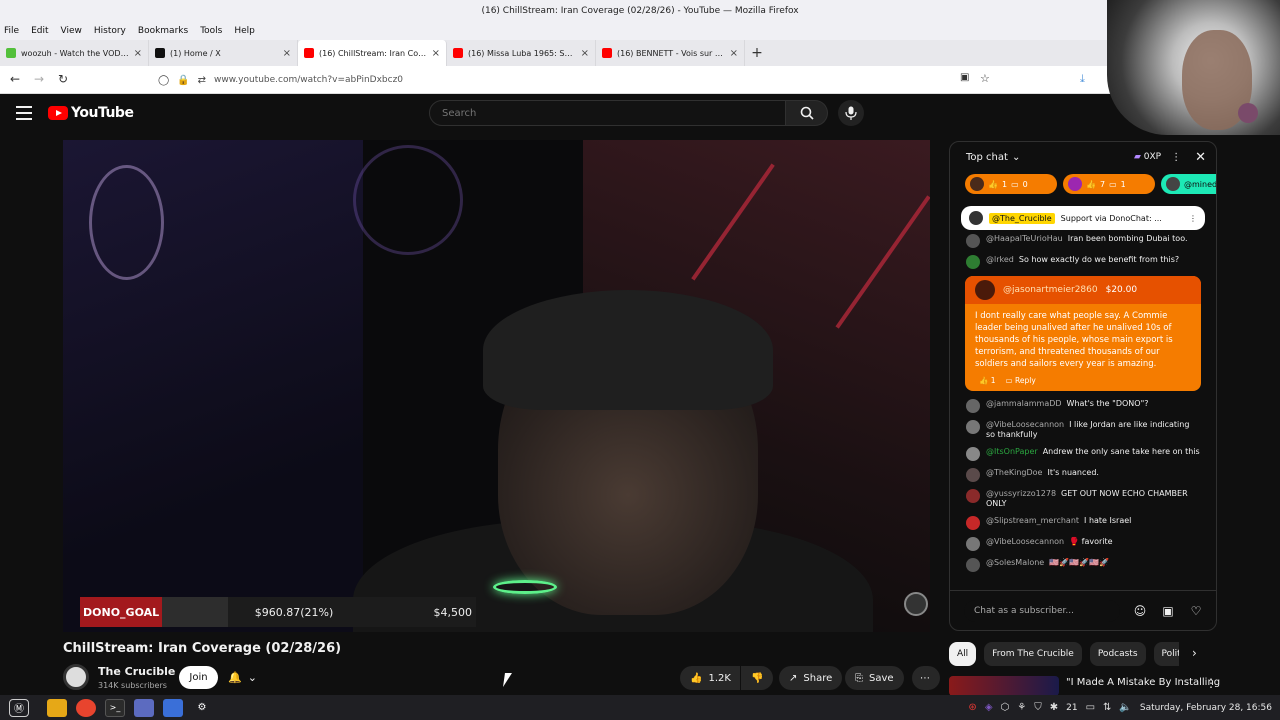 The width and height of the screenshot is (1280, 720). What do you see at coordinates (19, 707) in the screenshot?
I see `start-icon: Ⓜ` at bounding box center [19, 707].